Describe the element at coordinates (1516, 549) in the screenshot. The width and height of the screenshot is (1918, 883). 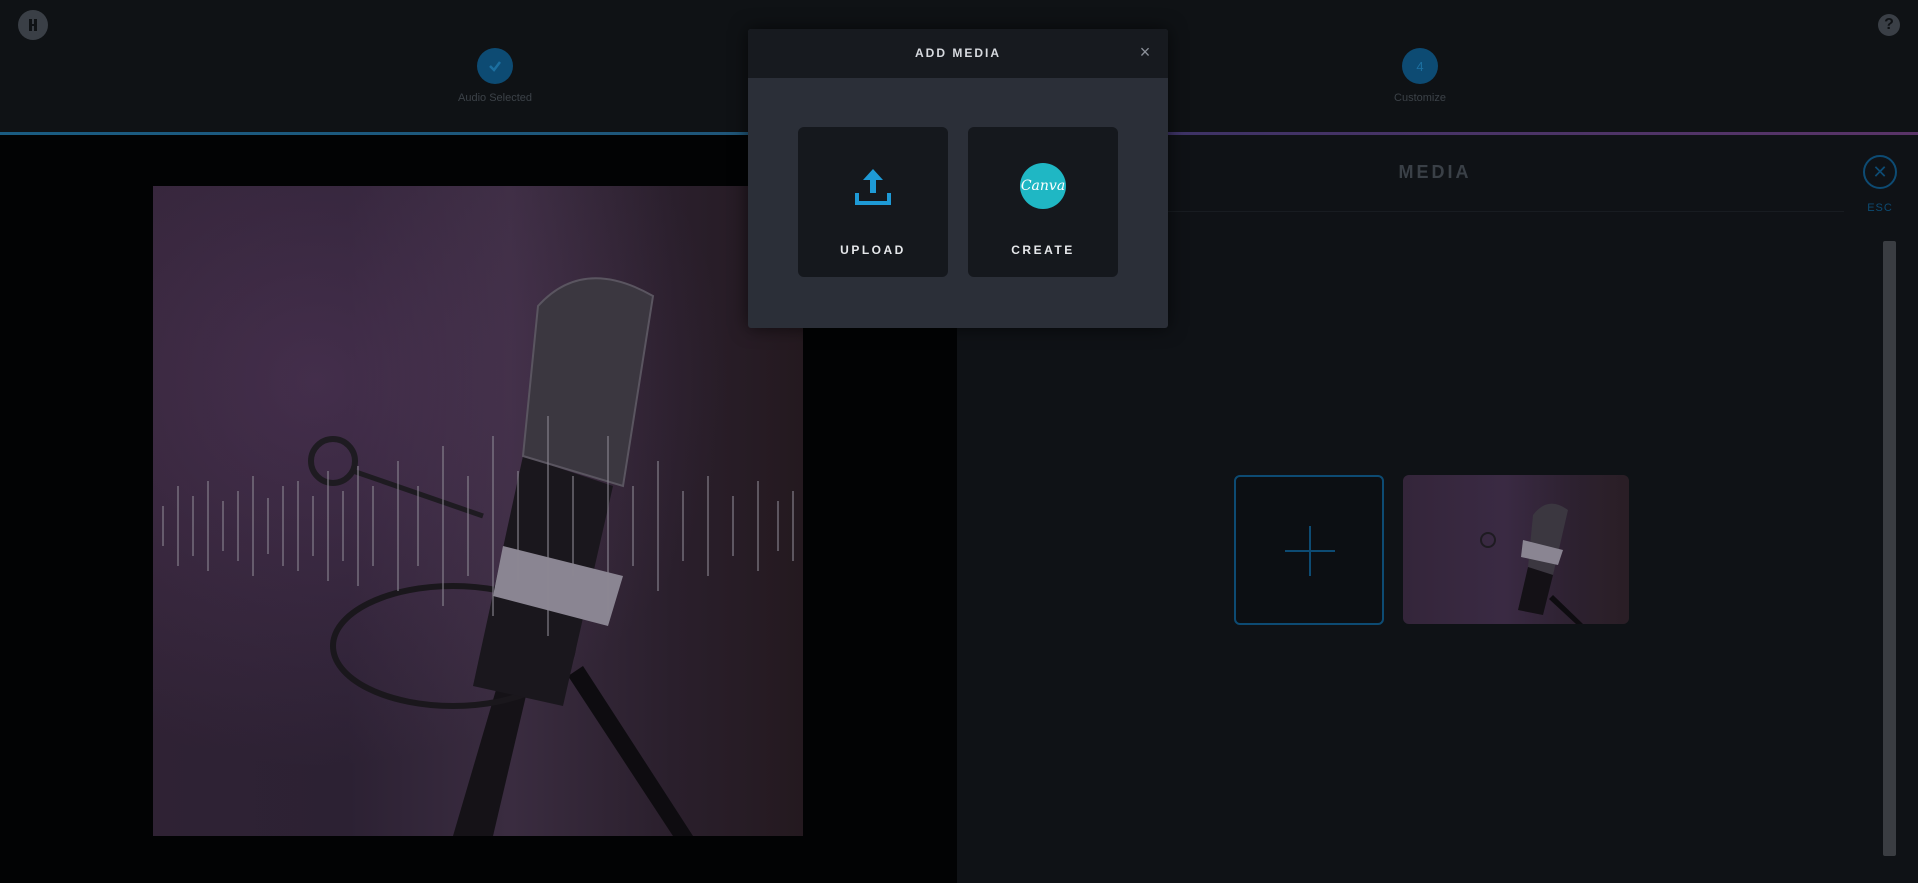
I see `media-thumbnail` at that location.